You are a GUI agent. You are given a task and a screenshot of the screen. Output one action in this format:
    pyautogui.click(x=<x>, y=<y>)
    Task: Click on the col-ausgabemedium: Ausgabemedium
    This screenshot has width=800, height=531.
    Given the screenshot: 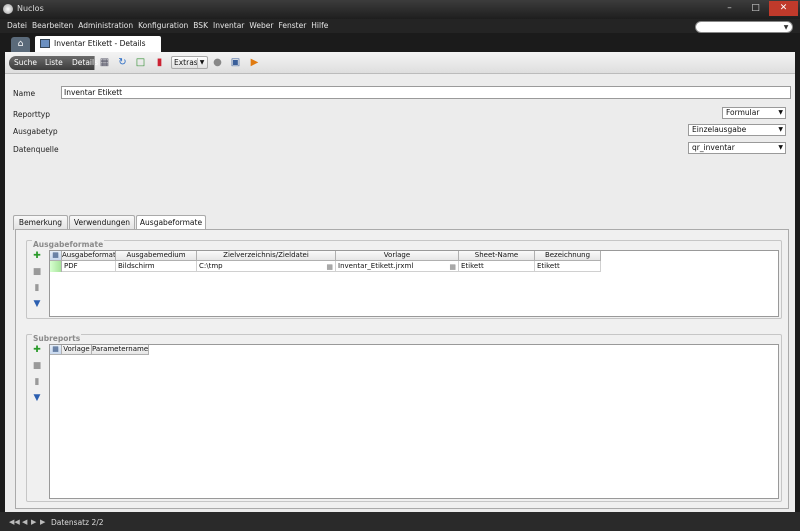 What is the action you would take?
    pyautogui.click(x=156, y=256)
    